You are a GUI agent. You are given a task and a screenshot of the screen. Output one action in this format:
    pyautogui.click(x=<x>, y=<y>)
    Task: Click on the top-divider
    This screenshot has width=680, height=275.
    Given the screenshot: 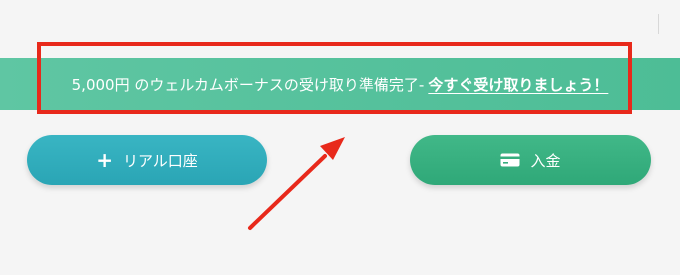 What is the action you would take?
    pyautogui.click(x=658, y=24)
    